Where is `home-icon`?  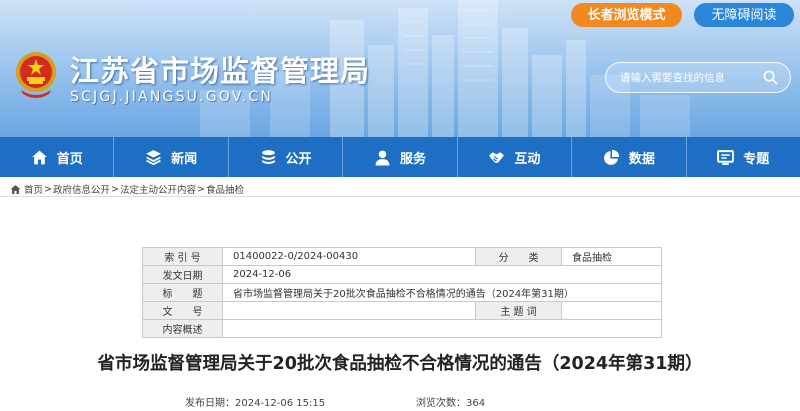 home-icon is located at coordinates (39, 157).